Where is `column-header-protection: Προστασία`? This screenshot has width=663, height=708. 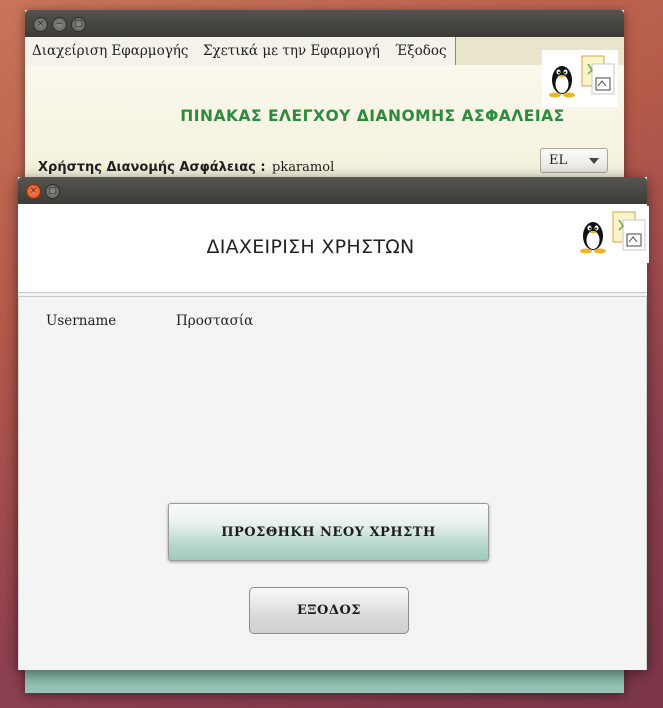
column-header-protection: Προστασία is located at coordinates (214, 321).